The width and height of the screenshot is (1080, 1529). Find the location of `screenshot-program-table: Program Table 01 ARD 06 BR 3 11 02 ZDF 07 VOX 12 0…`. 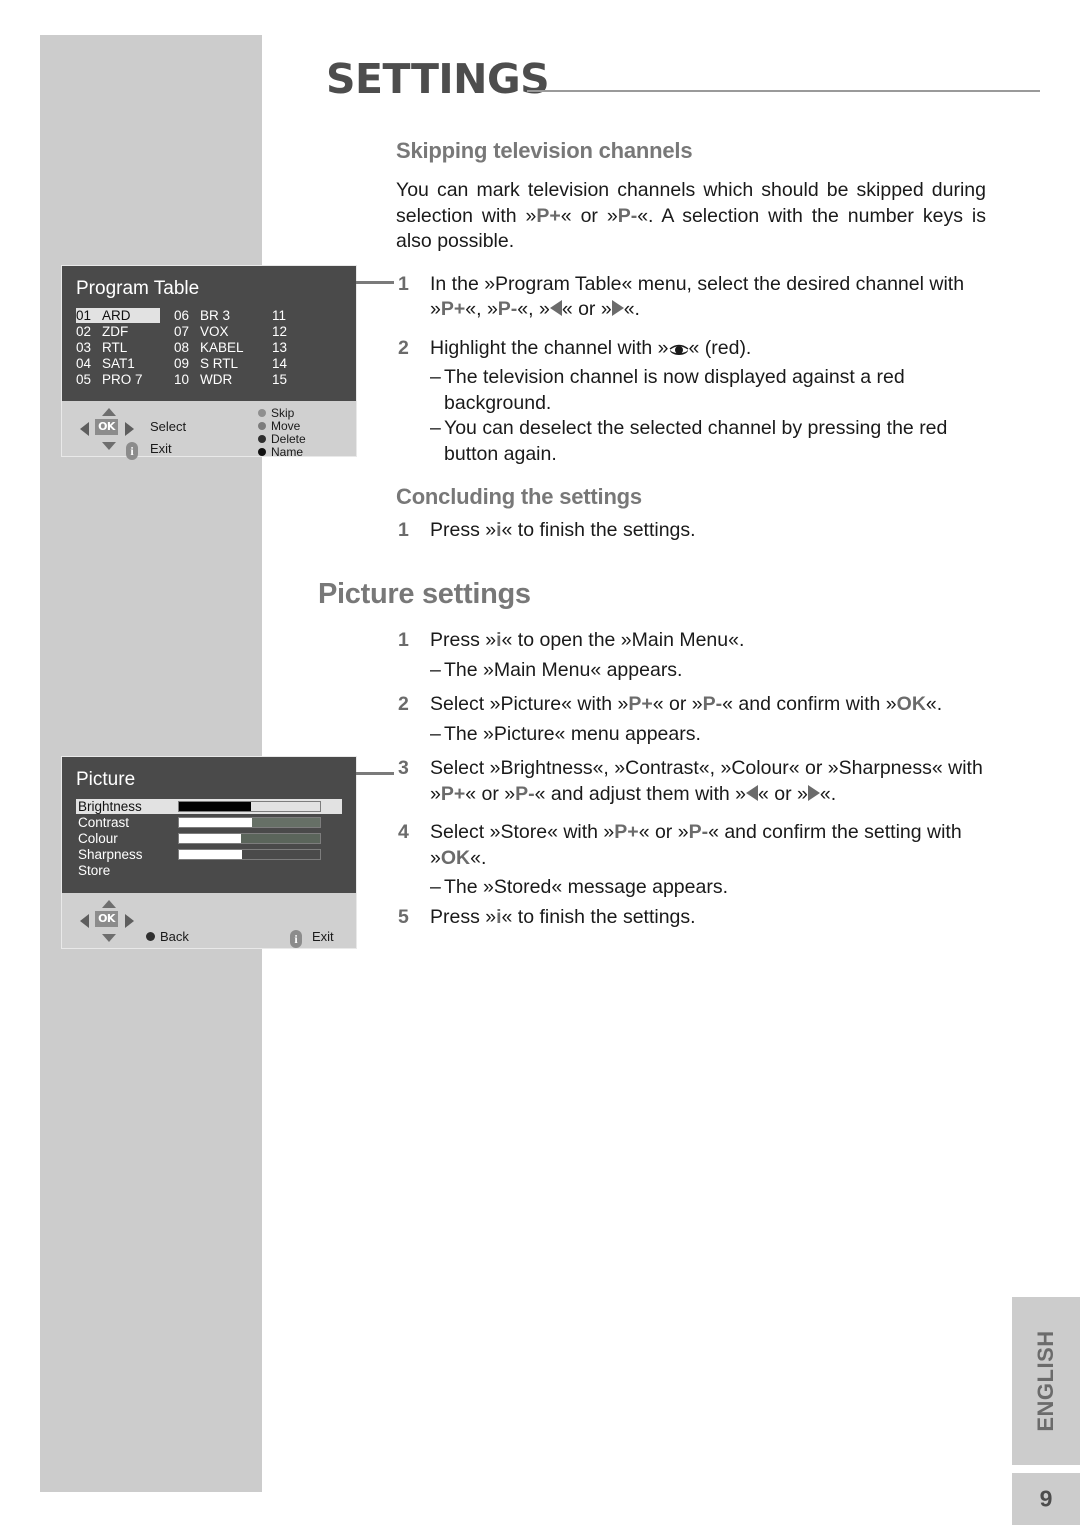

screenshot-program-table: Program Table 01 ARD 06 BR 3 11 02 ZDF 07 VOX 12 0… is located at coordinates (209, 363).